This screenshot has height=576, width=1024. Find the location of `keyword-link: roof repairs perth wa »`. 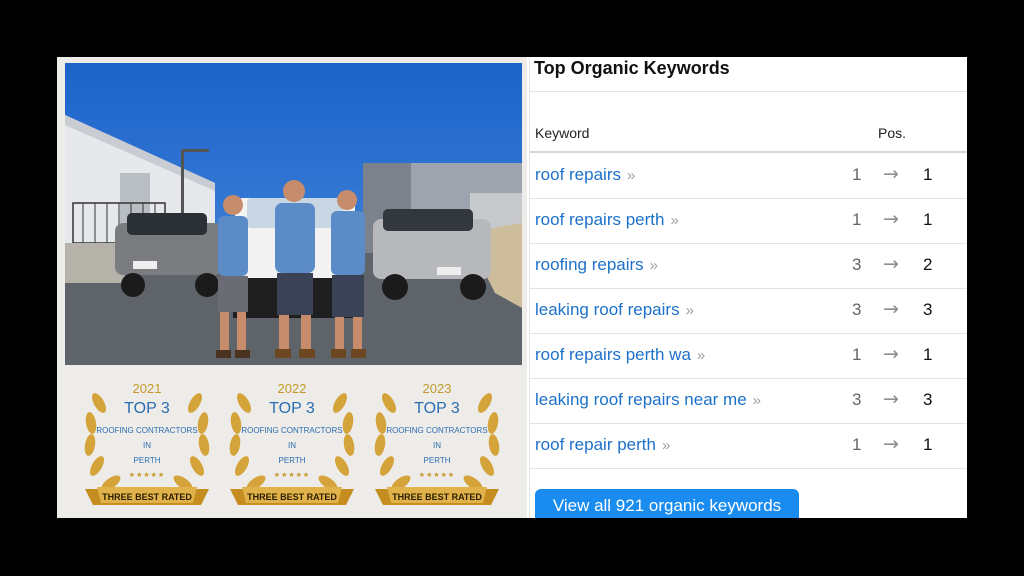

keyword-link: roof repairs perth wa » is located at coordinates (620, 355).